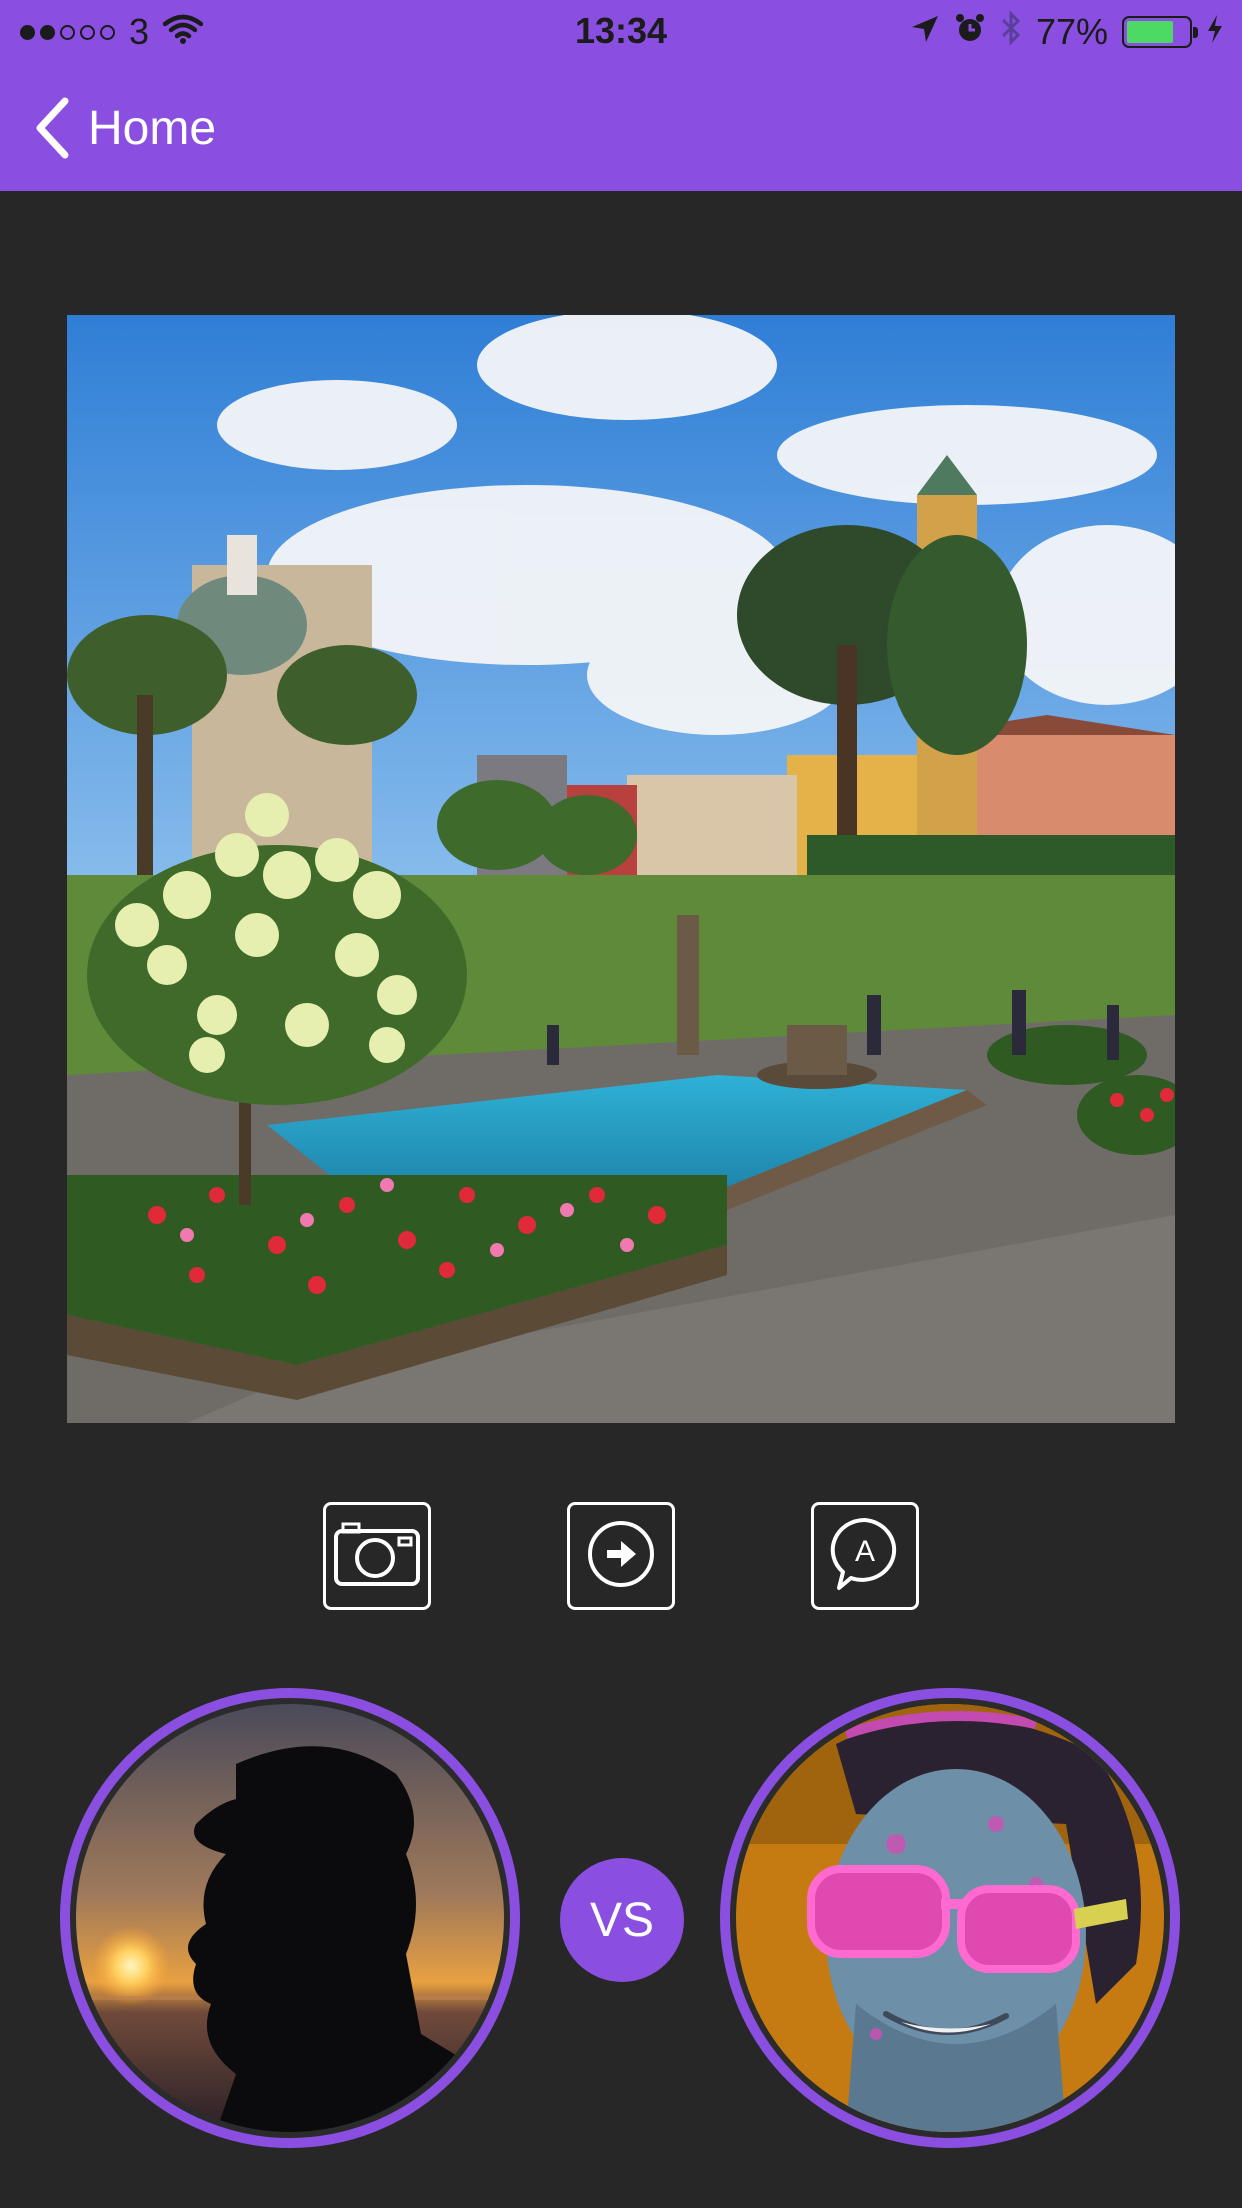 Image resolution: width=1242 pixels, height=2208 pixels. Describe the element at coordinates (1150, 32) in the screenshot. I see `battery-fill` at that location.